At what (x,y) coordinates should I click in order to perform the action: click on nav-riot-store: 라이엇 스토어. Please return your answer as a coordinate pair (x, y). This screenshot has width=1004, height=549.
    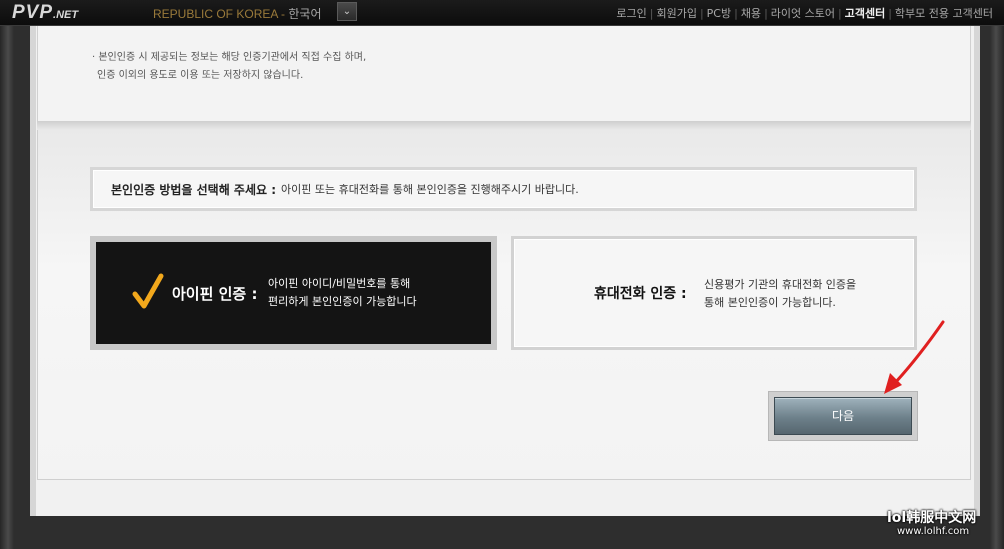
    Looking at the image, I should click on (803, 13).